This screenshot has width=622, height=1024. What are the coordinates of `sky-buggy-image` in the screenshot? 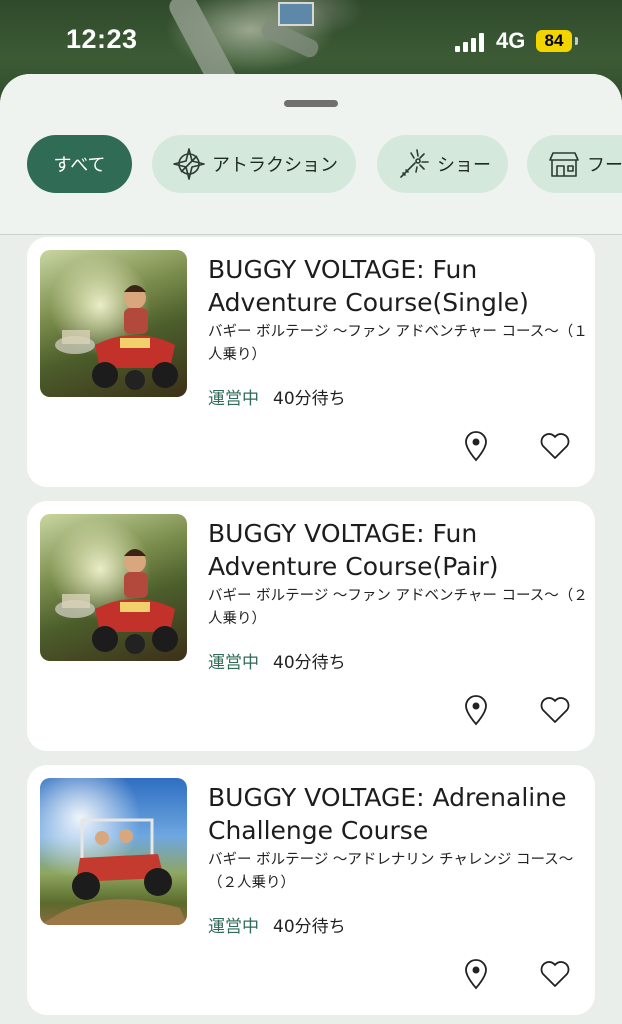 It's located at (113, 851).